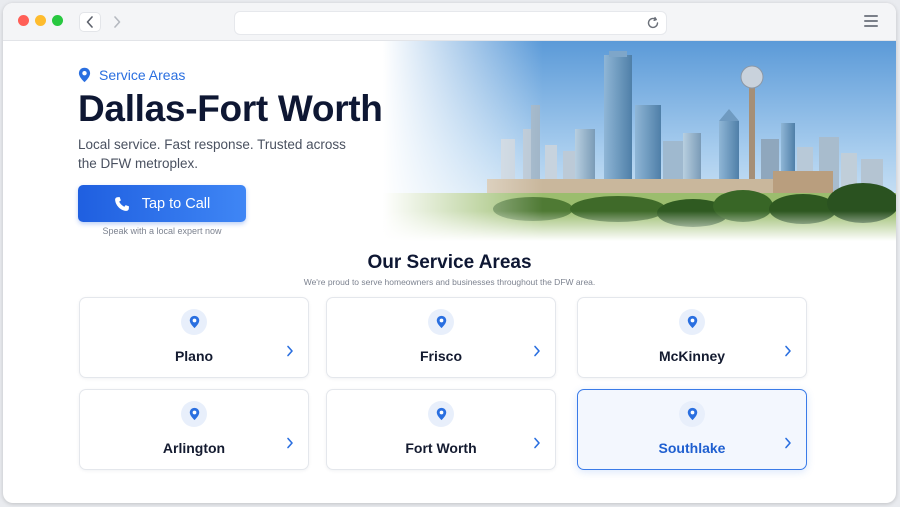 This screenshot has width=900, height=507. What do you see at coordinates (122, 204) in the screenshot?
I see `phone-icon` at bounding box center [122, 204].